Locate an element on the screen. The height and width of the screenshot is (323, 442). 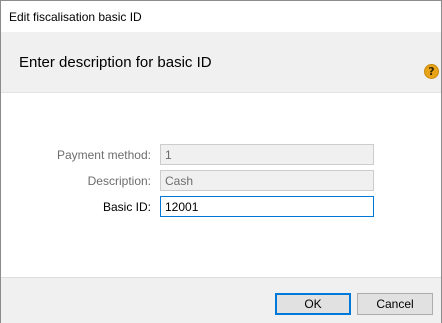
title-bar: Edit fiscalisation basic ID is located at coordinates (221, 16).